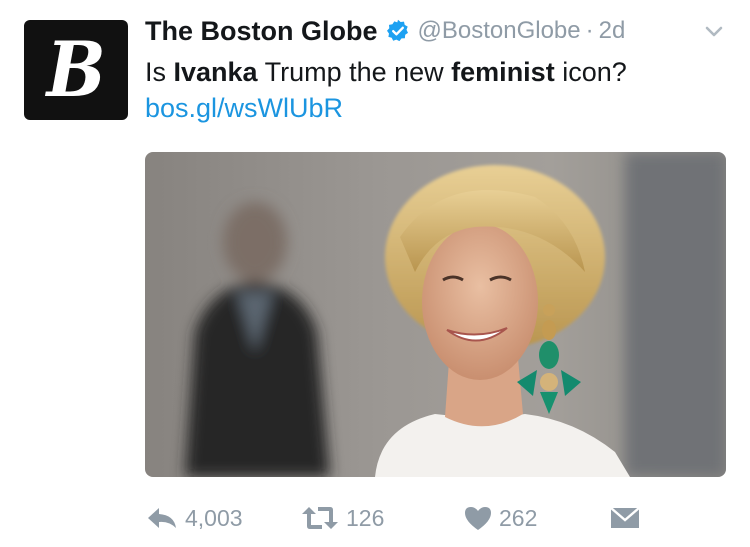 Image resolution: width=750 pixels, height=547 pixels. I want to click on avatar: B, so click(76, 70).